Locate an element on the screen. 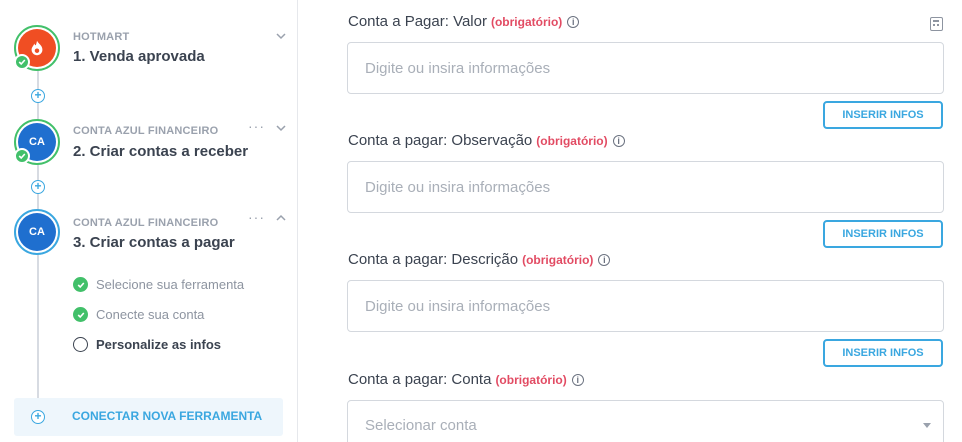  substep-label: Selecione sua ferramenta is located at coordinates (170, 284).